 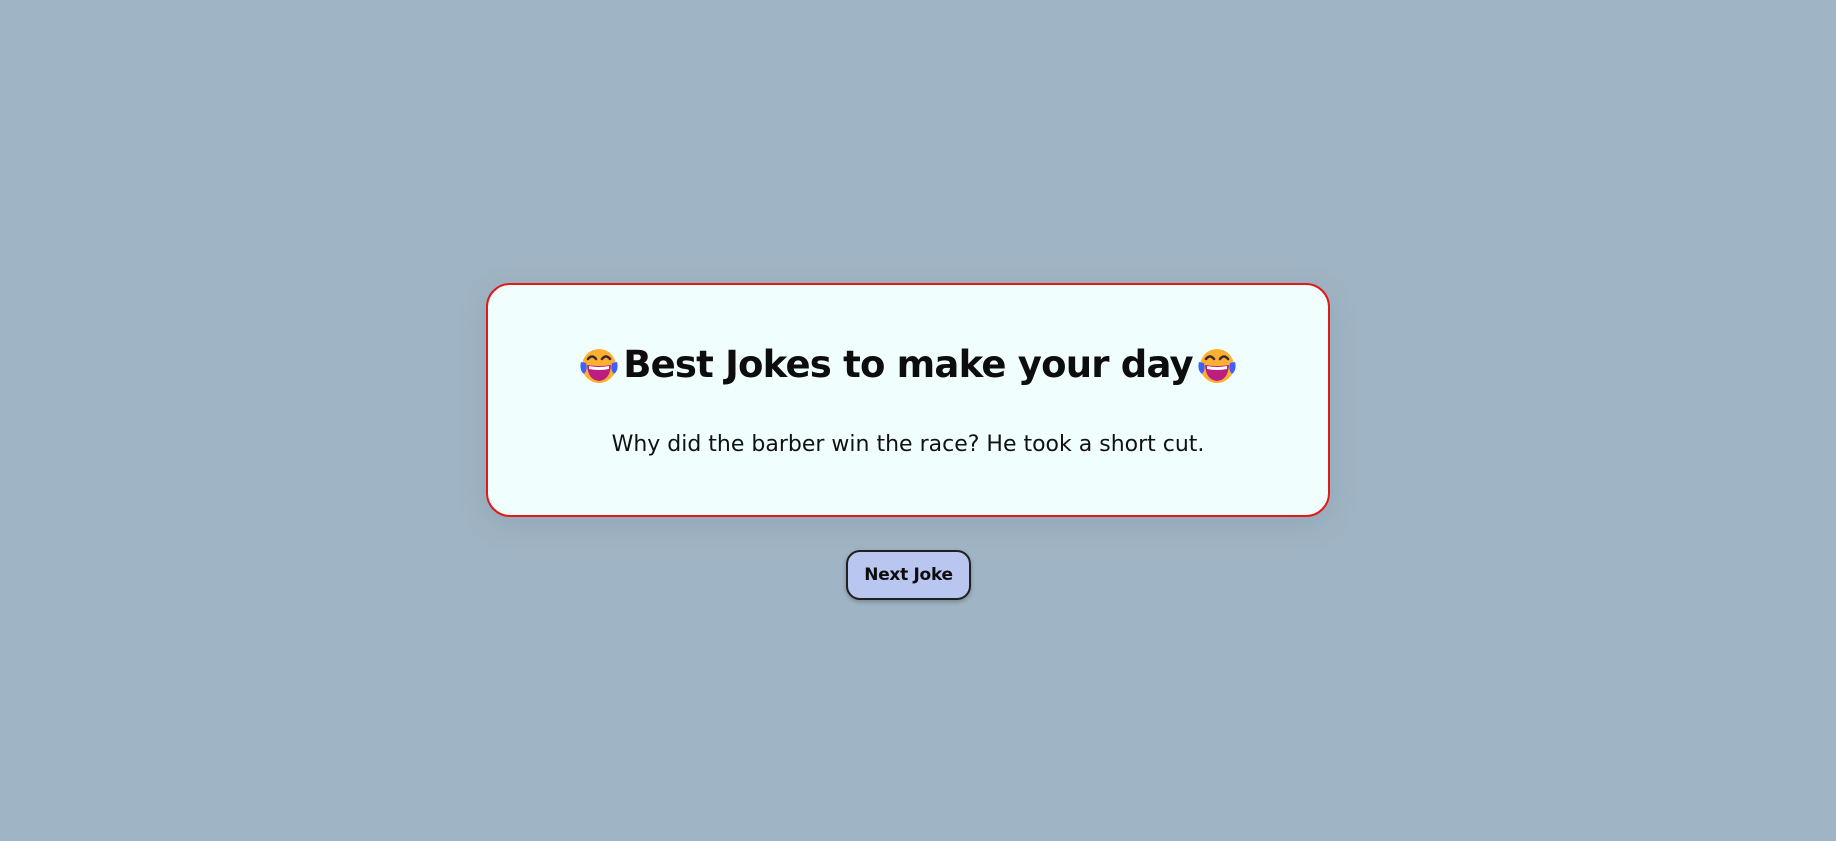 I want to click on title-text: Best Jokes to make your day, so click(x=908, y=364).